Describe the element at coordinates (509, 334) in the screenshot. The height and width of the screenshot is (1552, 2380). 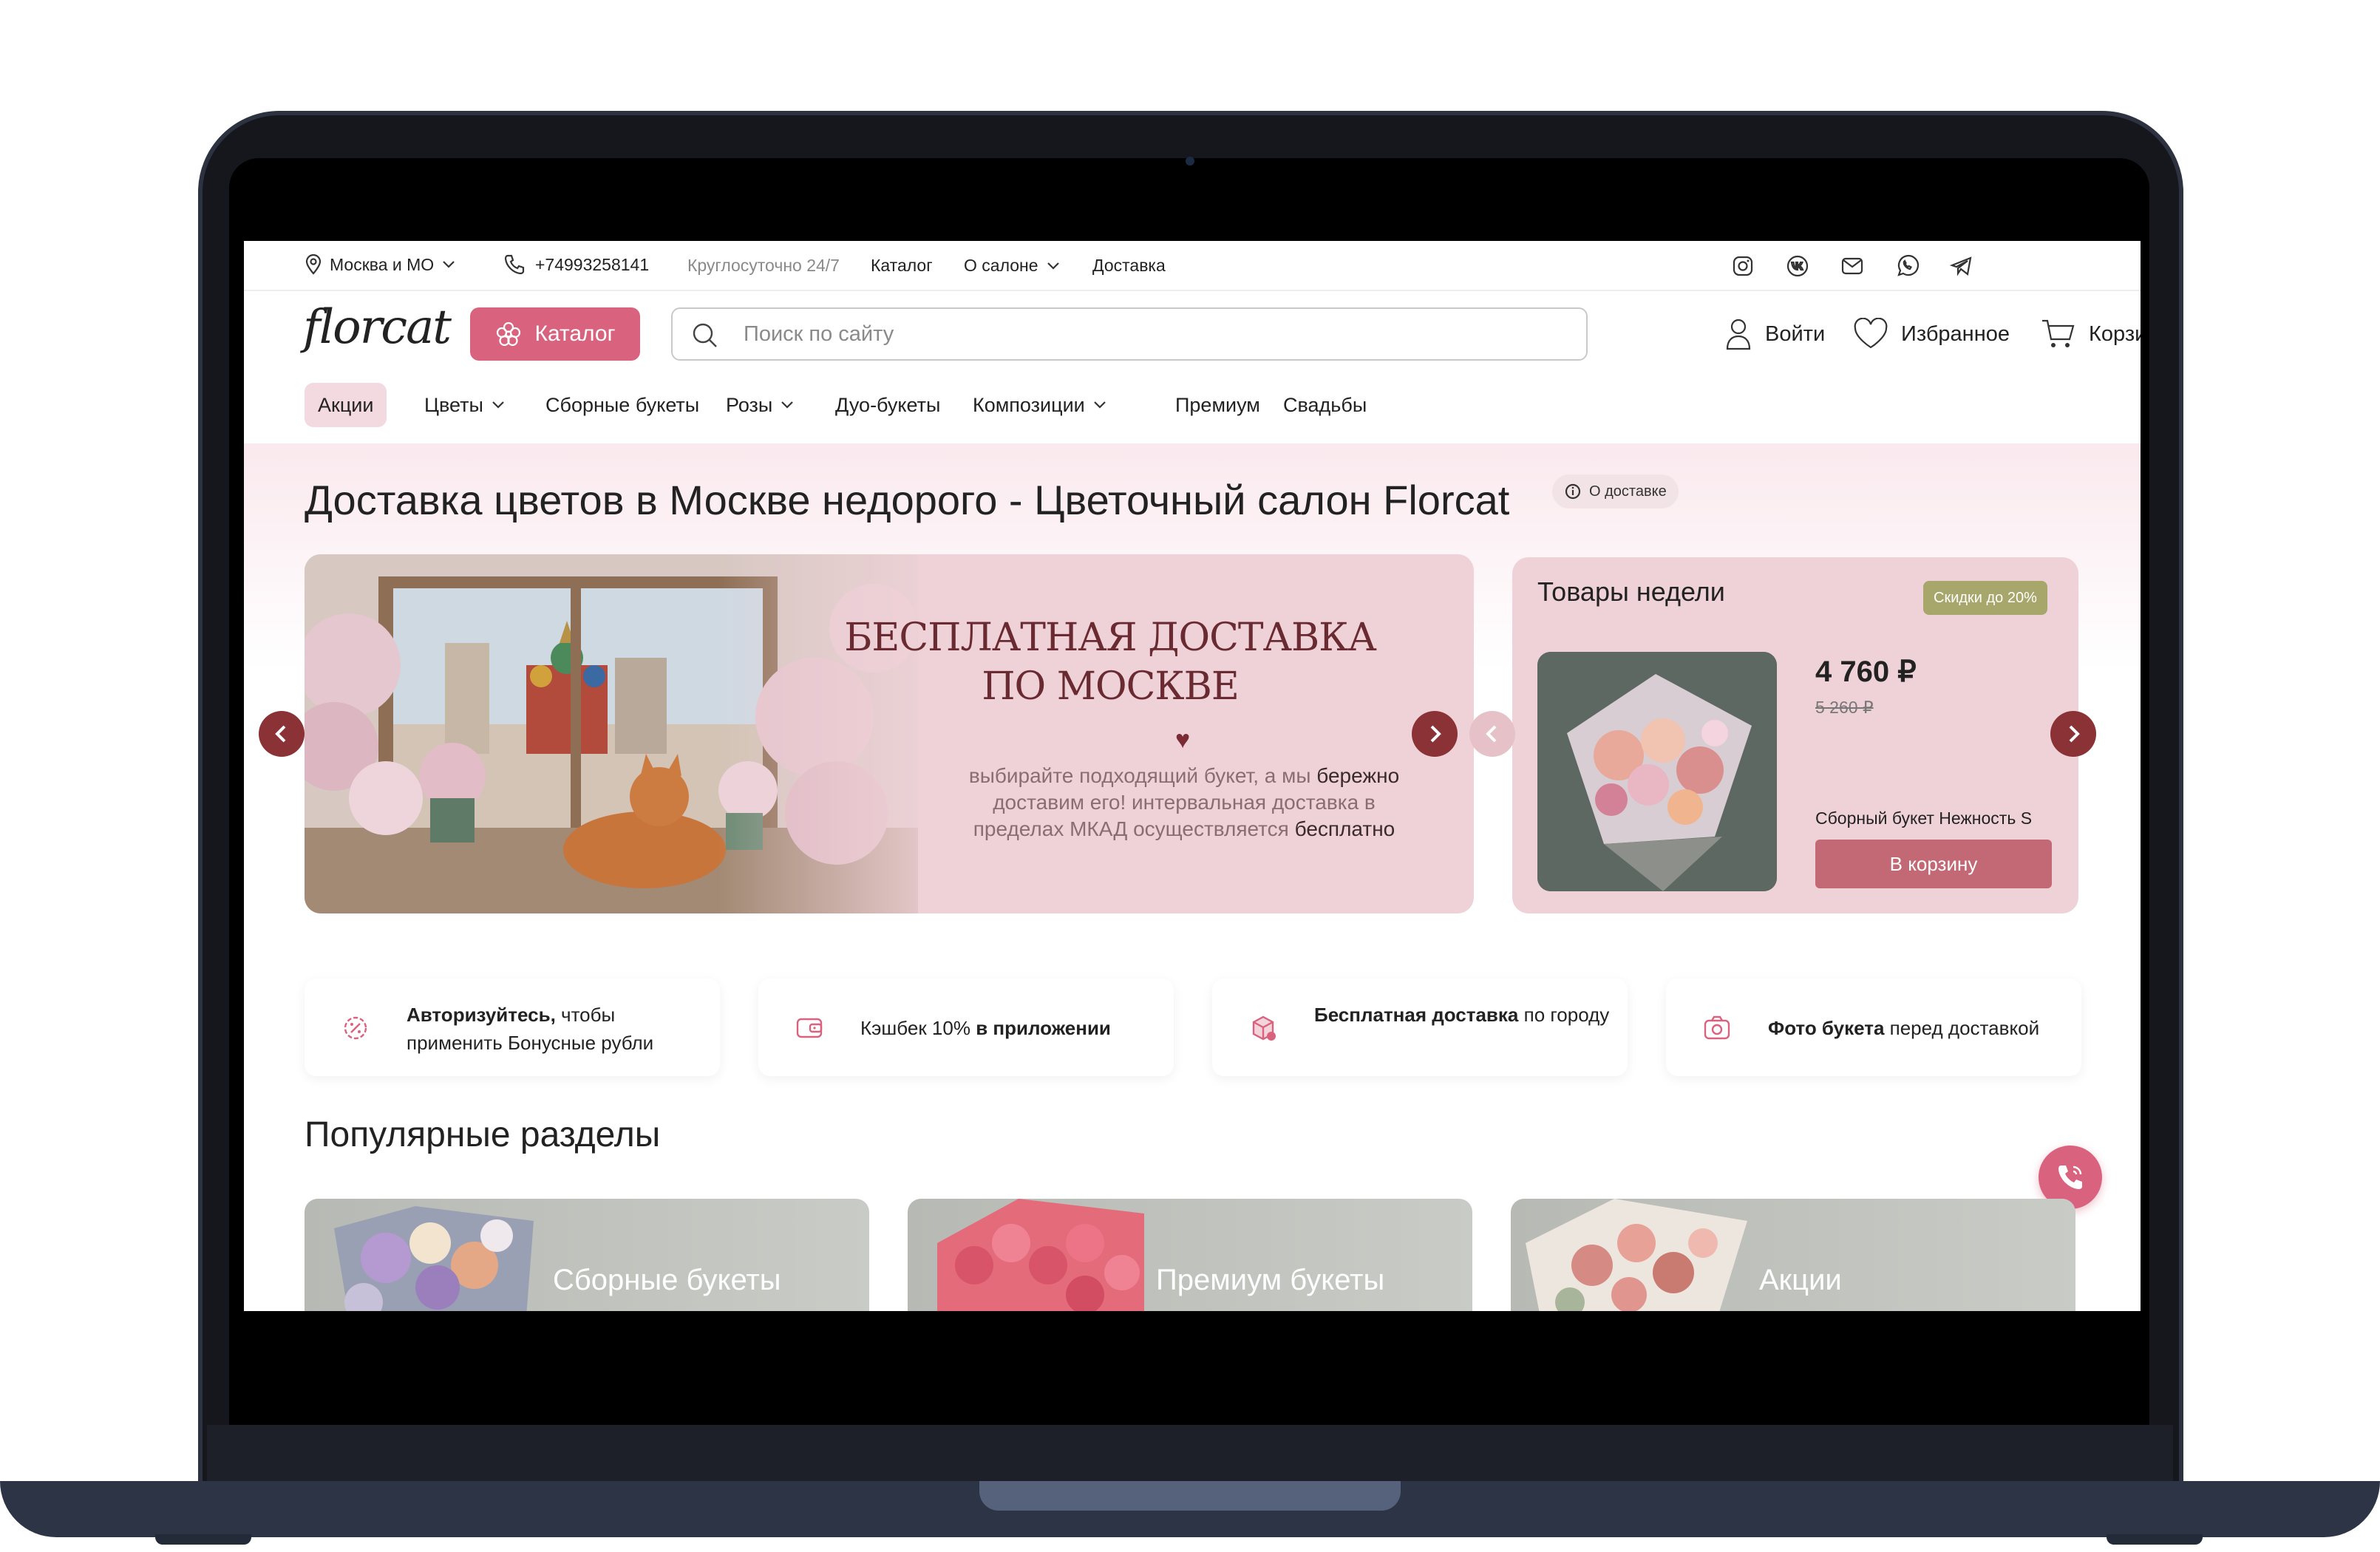
I see `flower-icon` at that location.